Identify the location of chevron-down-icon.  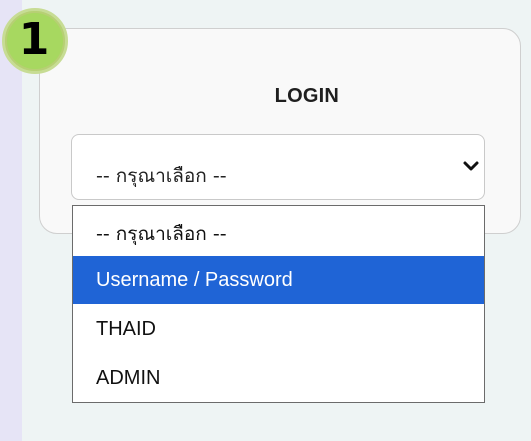
(471, 166).